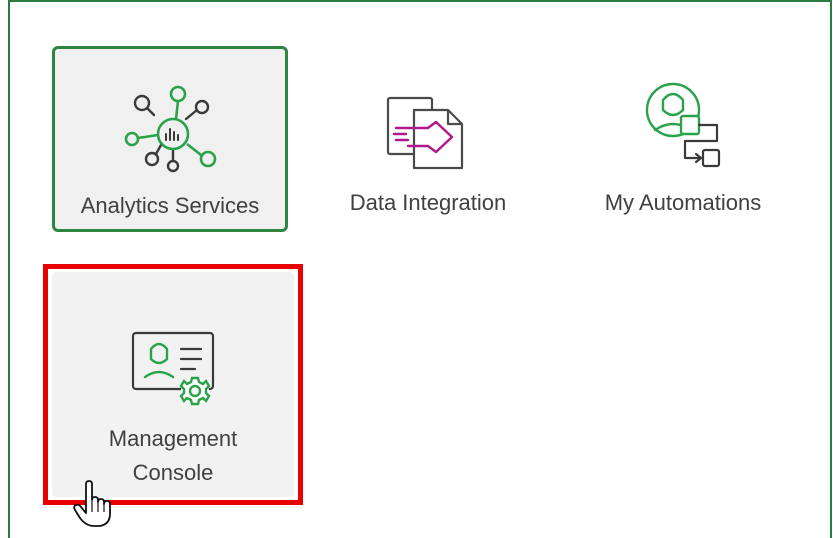 The width and height of the screenshot is (833, 538). Describe the element at coordinates (170, 205) in the screenshot. I see `tile-label: Analytics Services` at that location.